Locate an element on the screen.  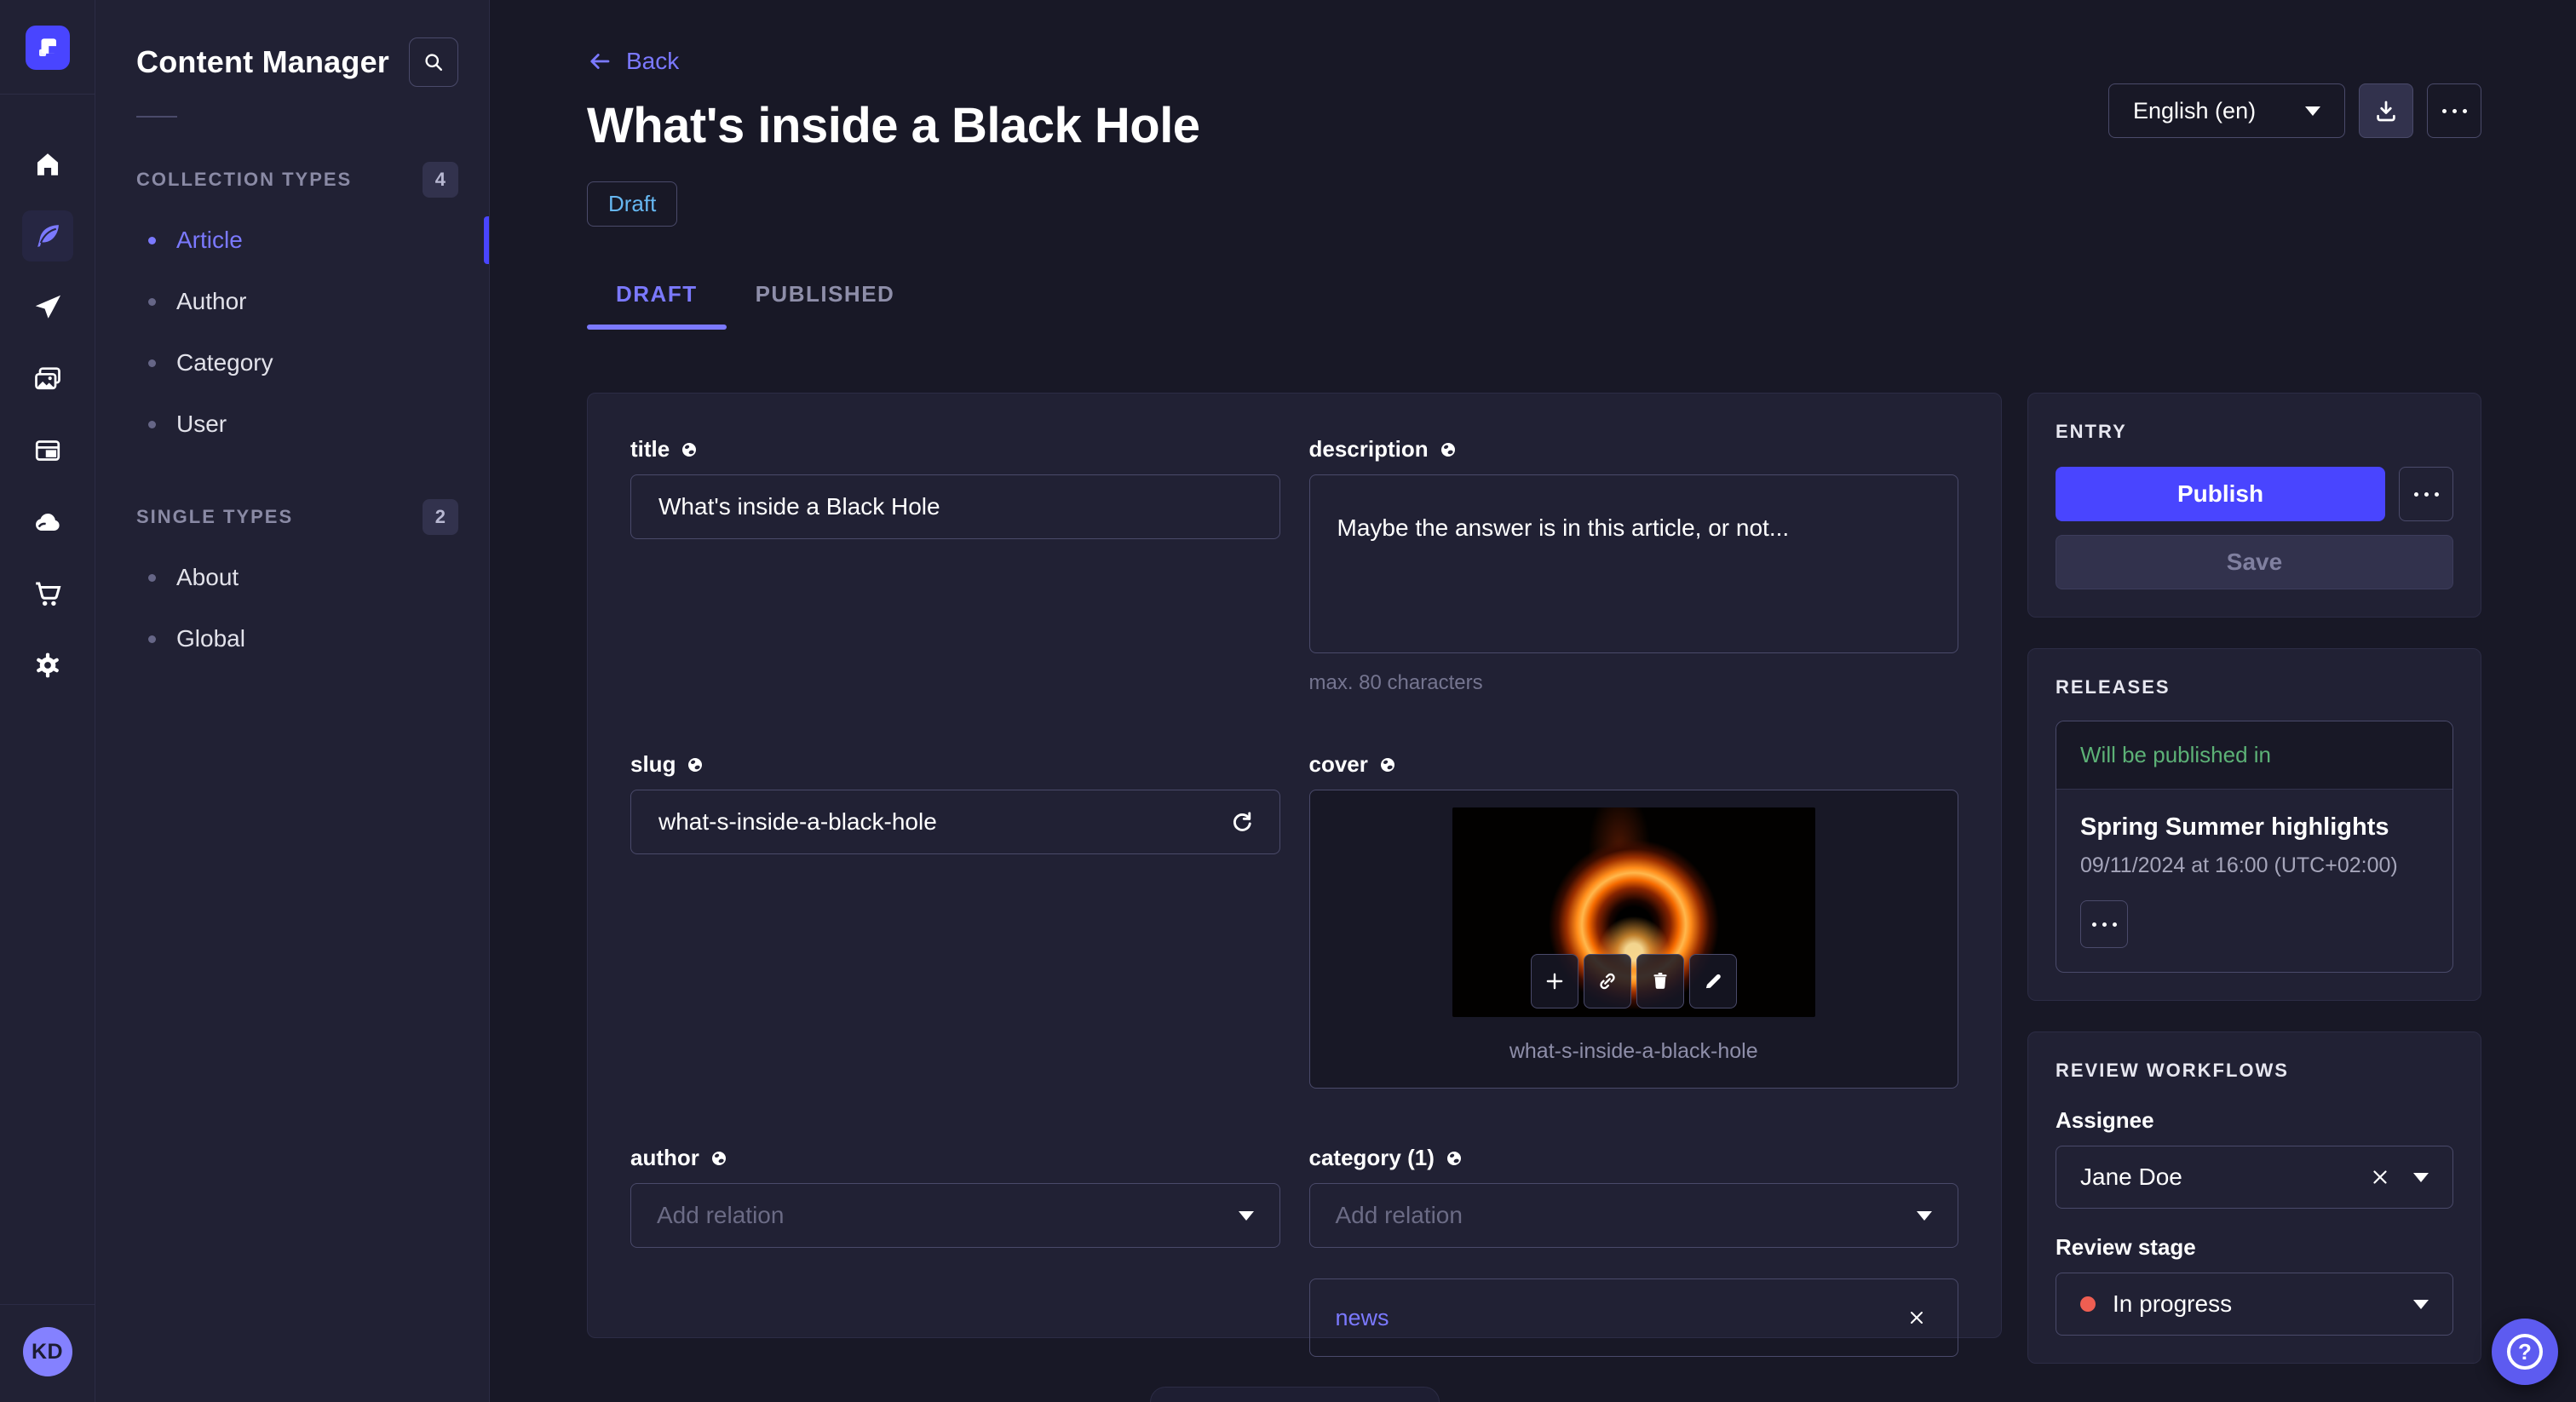
media-library-icon is located at coordinates (48, 379).